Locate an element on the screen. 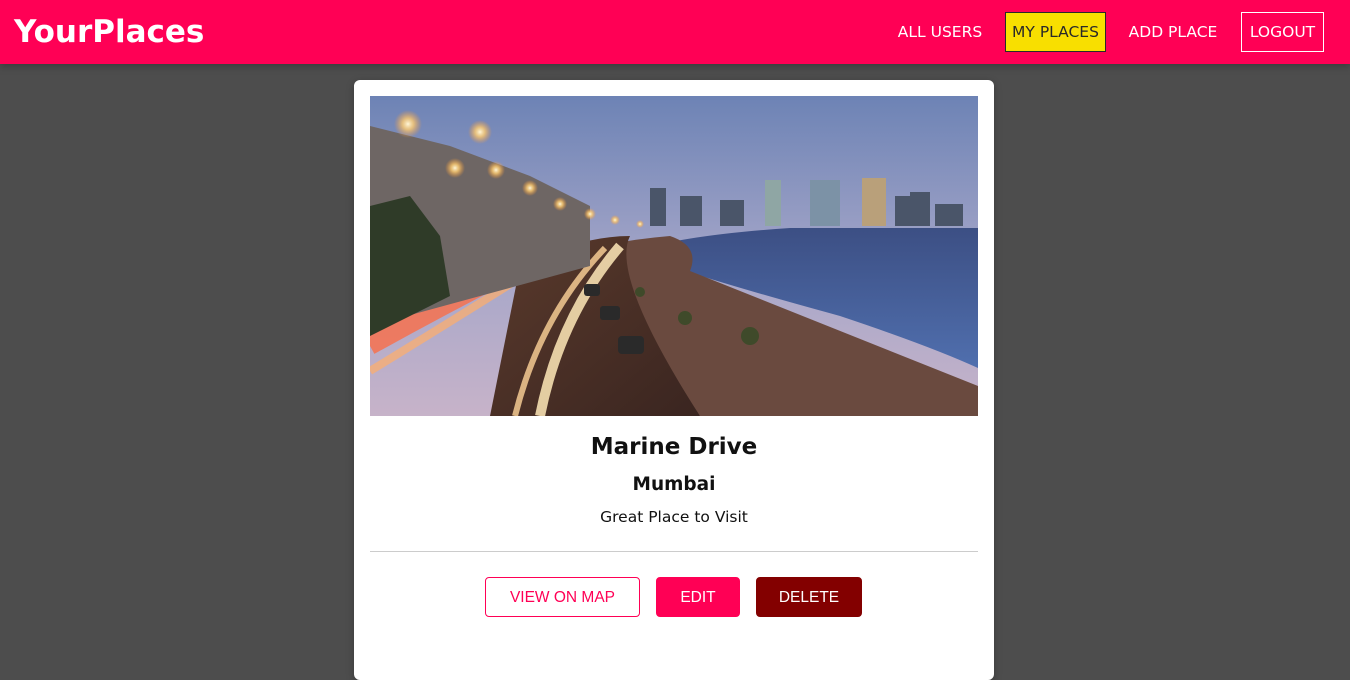  card-divider is located at coordinates (674, 551).